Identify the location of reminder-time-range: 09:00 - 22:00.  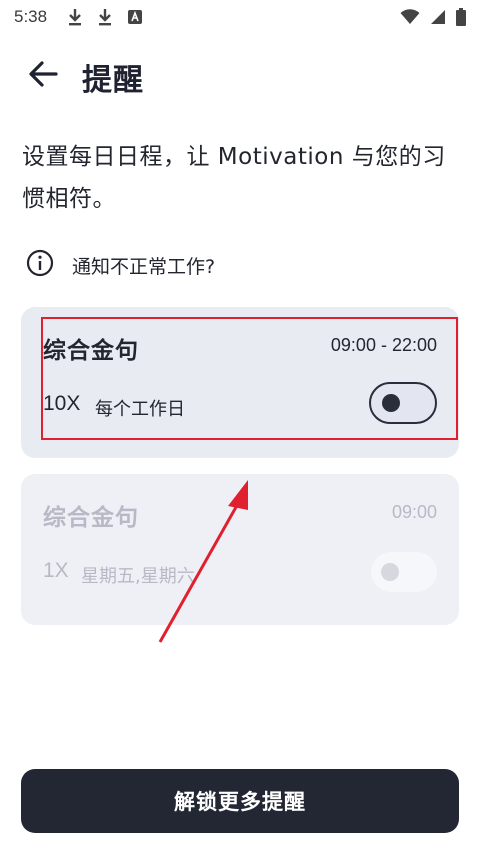
(383, 345).